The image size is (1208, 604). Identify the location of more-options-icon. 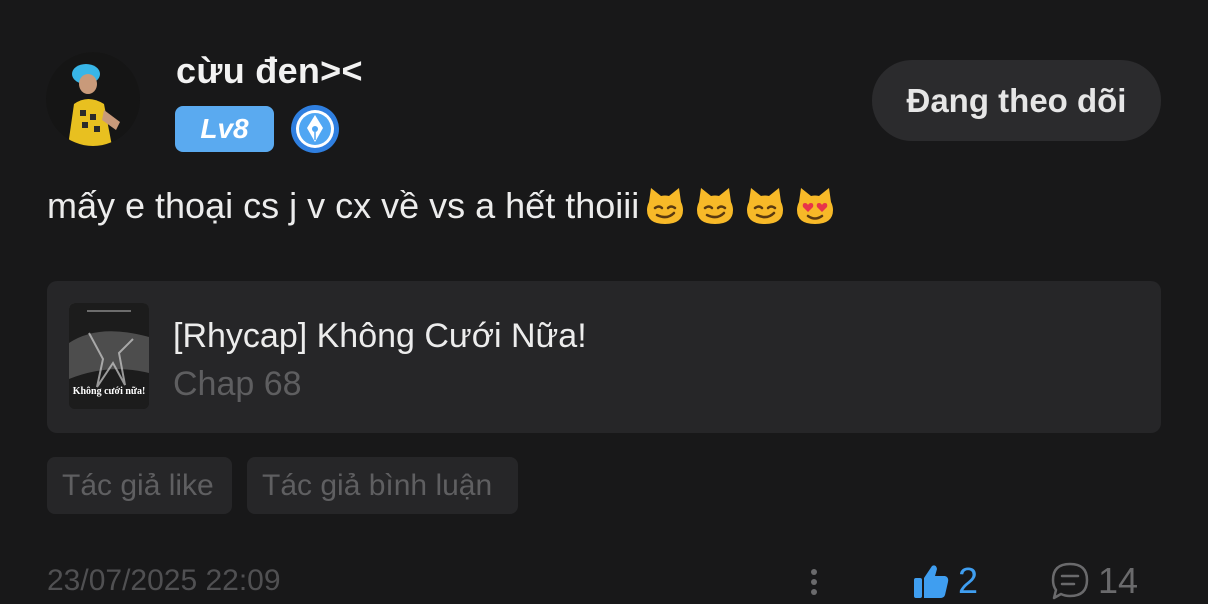
(814, 582).